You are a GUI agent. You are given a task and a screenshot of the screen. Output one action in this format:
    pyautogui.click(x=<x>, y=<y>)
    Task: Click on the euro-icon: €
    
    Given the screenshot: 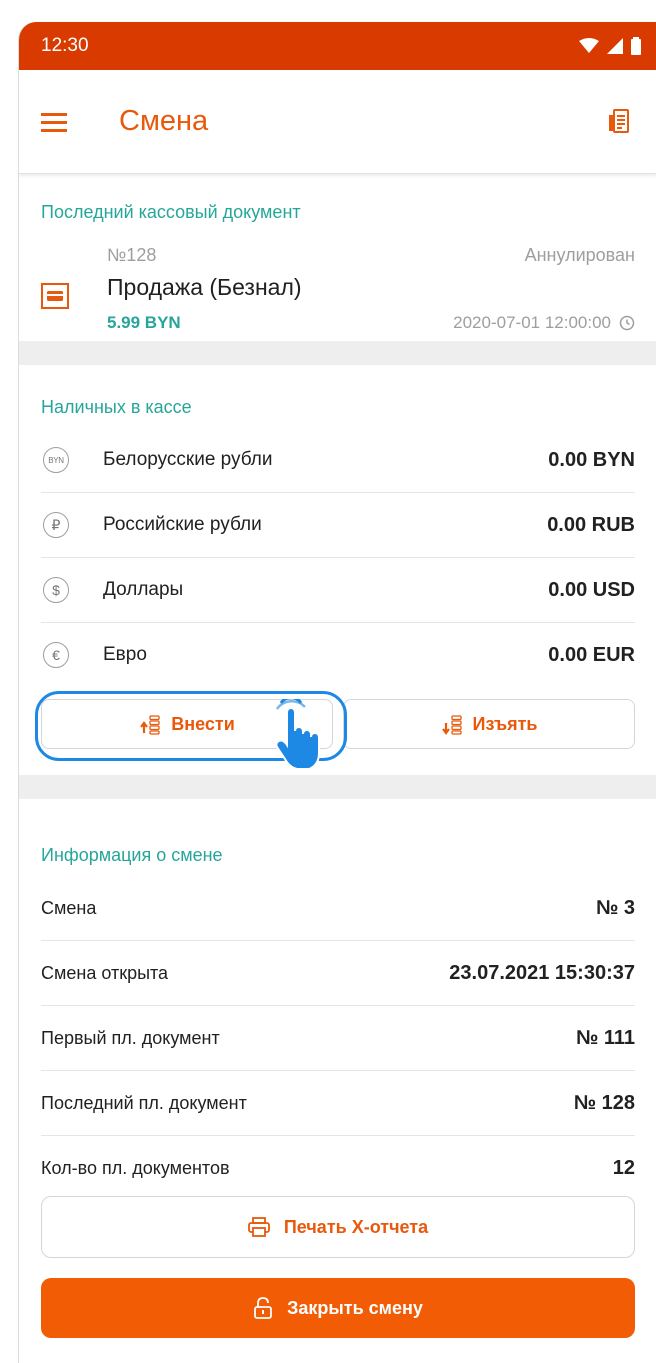 What is the action you would take?
    pyautogui.click(x=56, y=655)
    